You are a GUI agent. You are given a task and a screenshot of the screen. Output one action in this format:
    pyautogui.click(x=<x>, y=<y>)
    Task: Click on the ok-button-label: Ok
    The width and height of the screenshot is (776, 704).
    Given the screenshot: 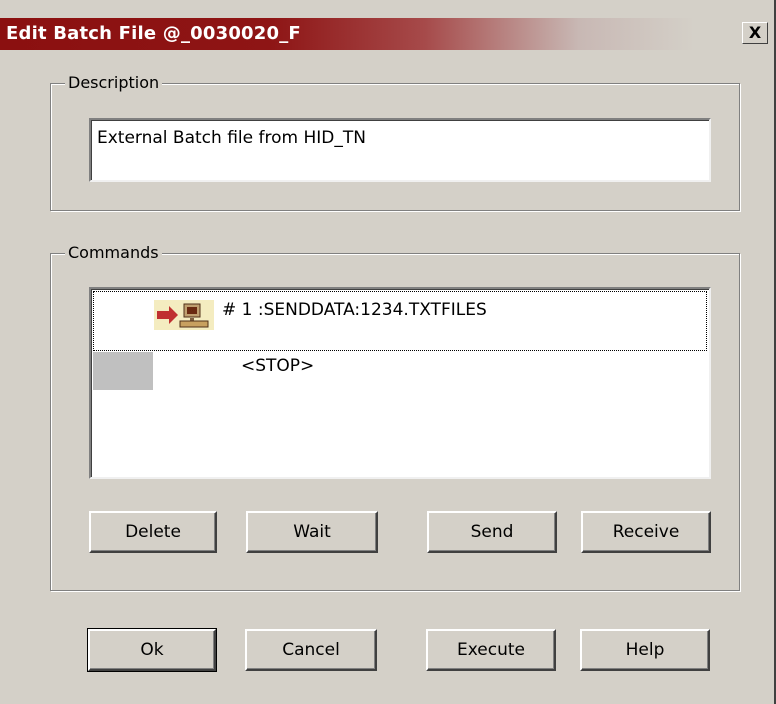 What is the action you would take?
    pyautogui.click(x=152, y=650)
    